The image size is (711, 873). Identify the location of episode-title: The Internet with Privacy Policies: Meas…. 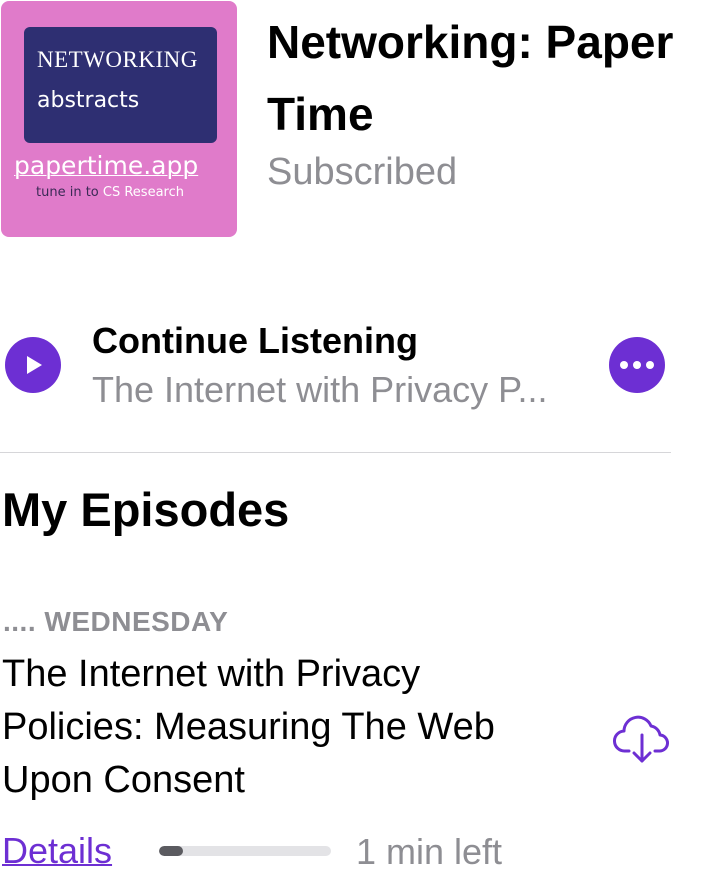
(282, 727).